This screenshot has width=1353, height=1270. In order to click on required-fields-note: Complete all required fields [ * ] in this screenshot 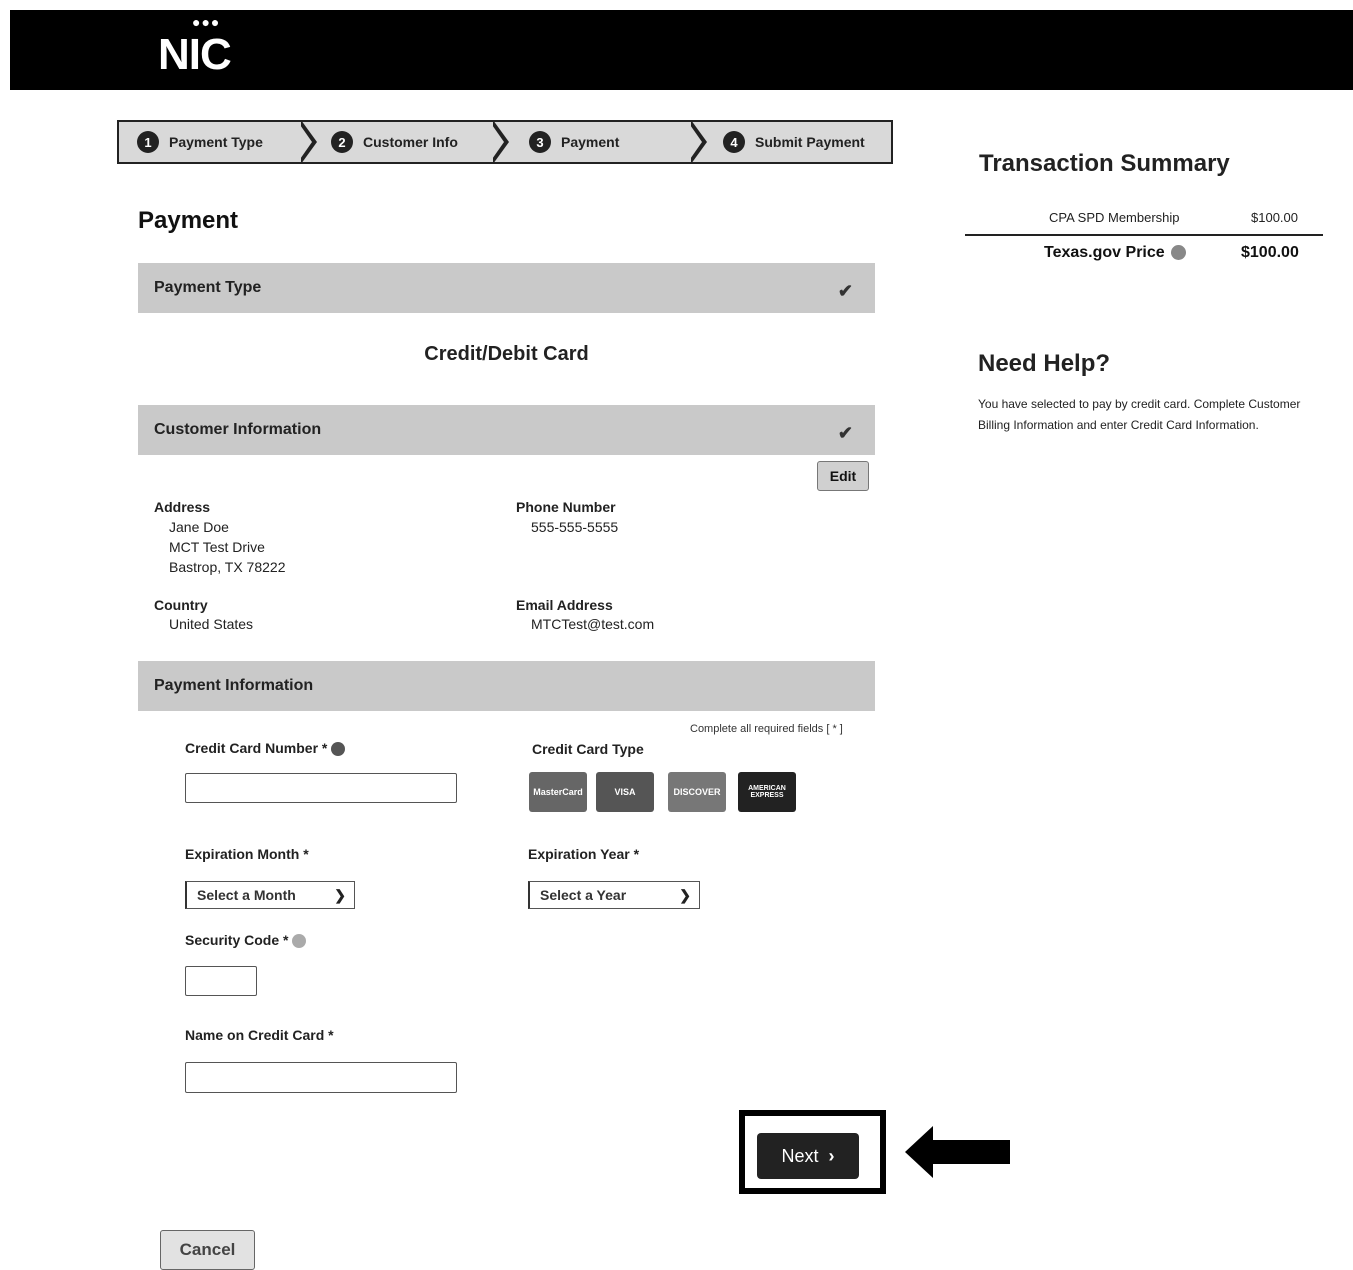, I will do `click(766, 729)`.